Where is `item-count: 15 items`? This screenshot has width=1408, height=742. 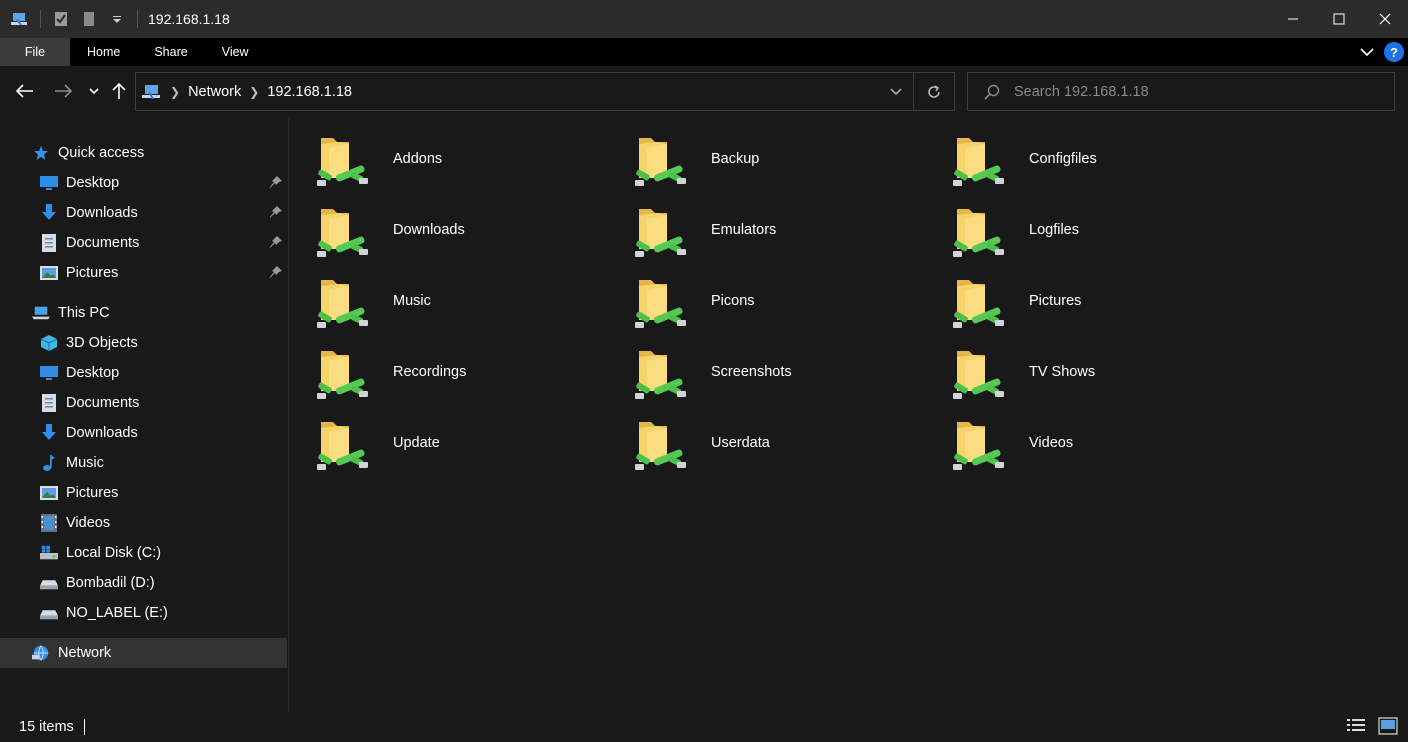 item-count: 15 items is located at coordinates (46, 727).